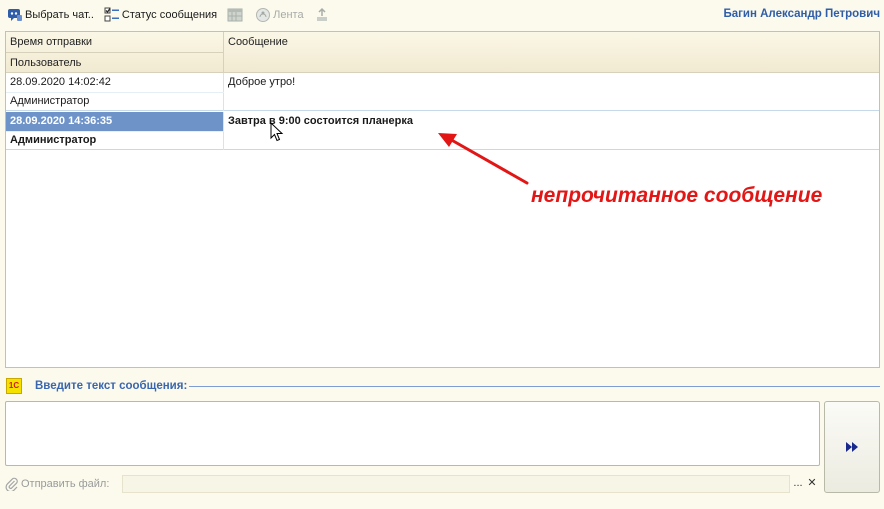  Describe the element at coordinates (114, 63) in the screenshot. I see `column-header-user: Пользователь` at that location.